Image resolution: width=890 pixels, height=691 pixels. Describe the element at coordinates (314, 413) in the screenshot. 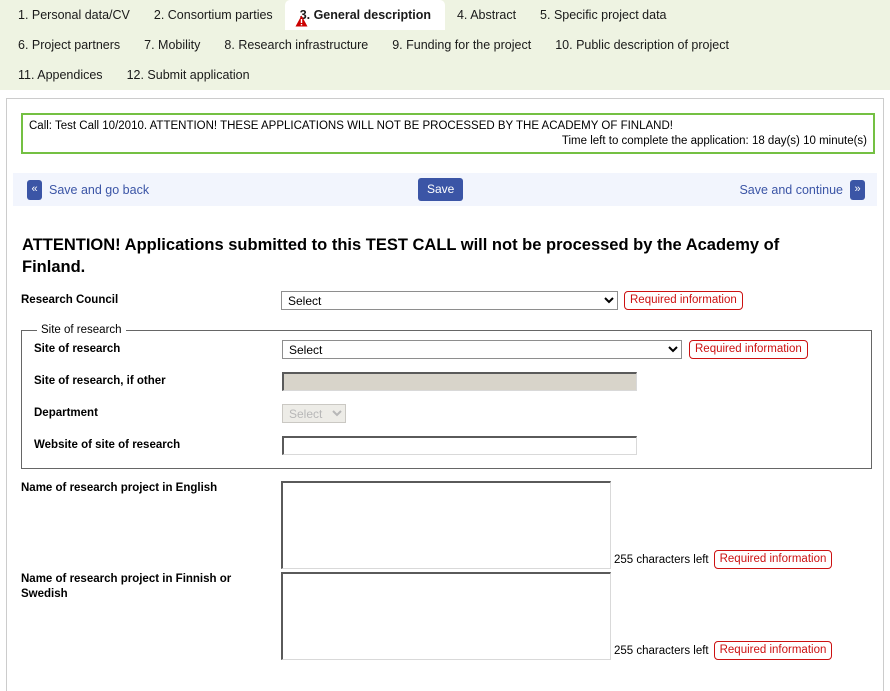

I see `department-select: Select` at that location.